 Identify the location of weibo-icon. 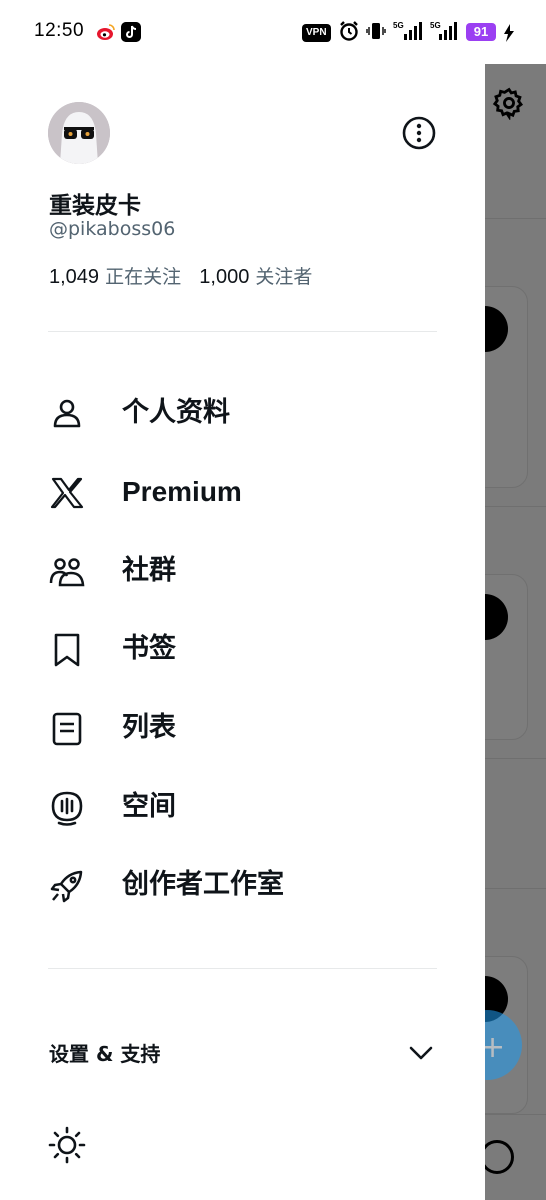
(106, 32).